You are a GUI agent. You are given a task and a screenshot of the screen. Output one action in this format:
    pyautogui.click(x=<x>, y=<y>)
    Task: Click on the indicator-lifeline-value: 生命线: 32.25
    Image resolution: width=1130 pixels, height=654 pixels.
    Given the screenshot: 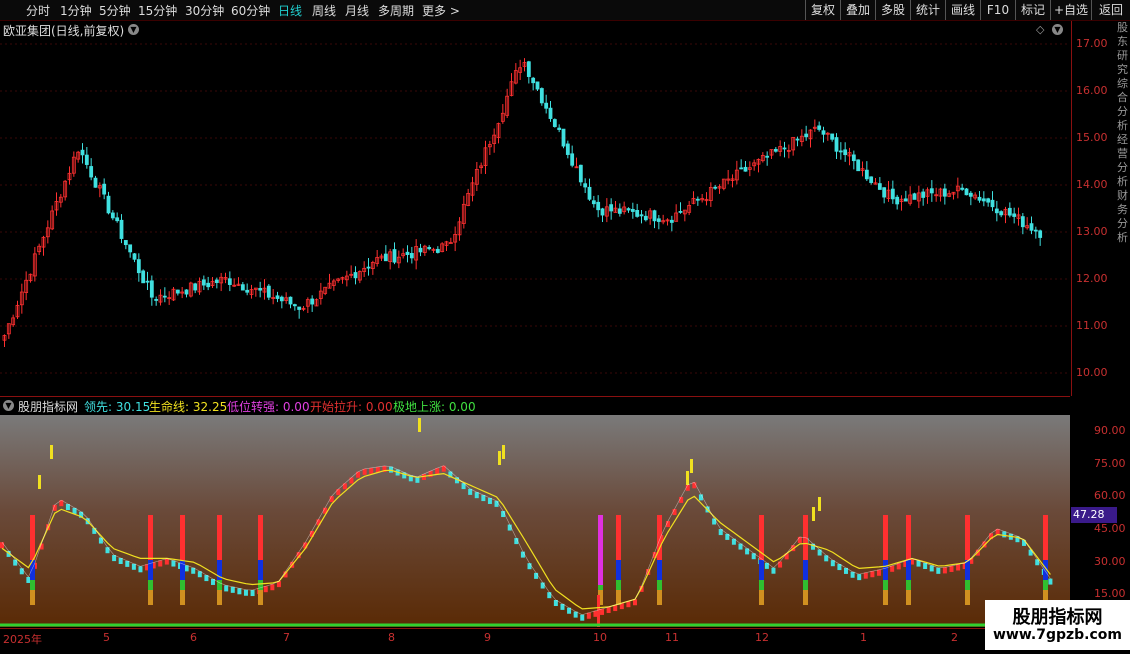 What is the action you would take?
    pyautogui.click(x=188, y=407)
    